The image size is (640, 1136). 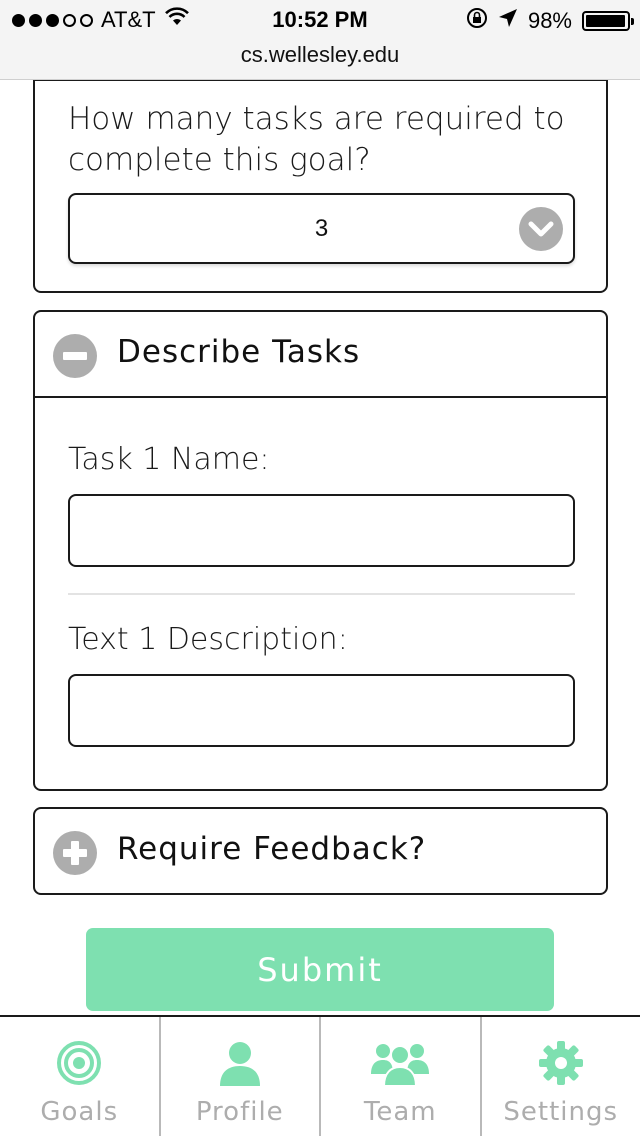 What do you see at coordinates (320, 969) in the screenshot?
I see `submit-button: Submit` at bounding box center [320, 969].